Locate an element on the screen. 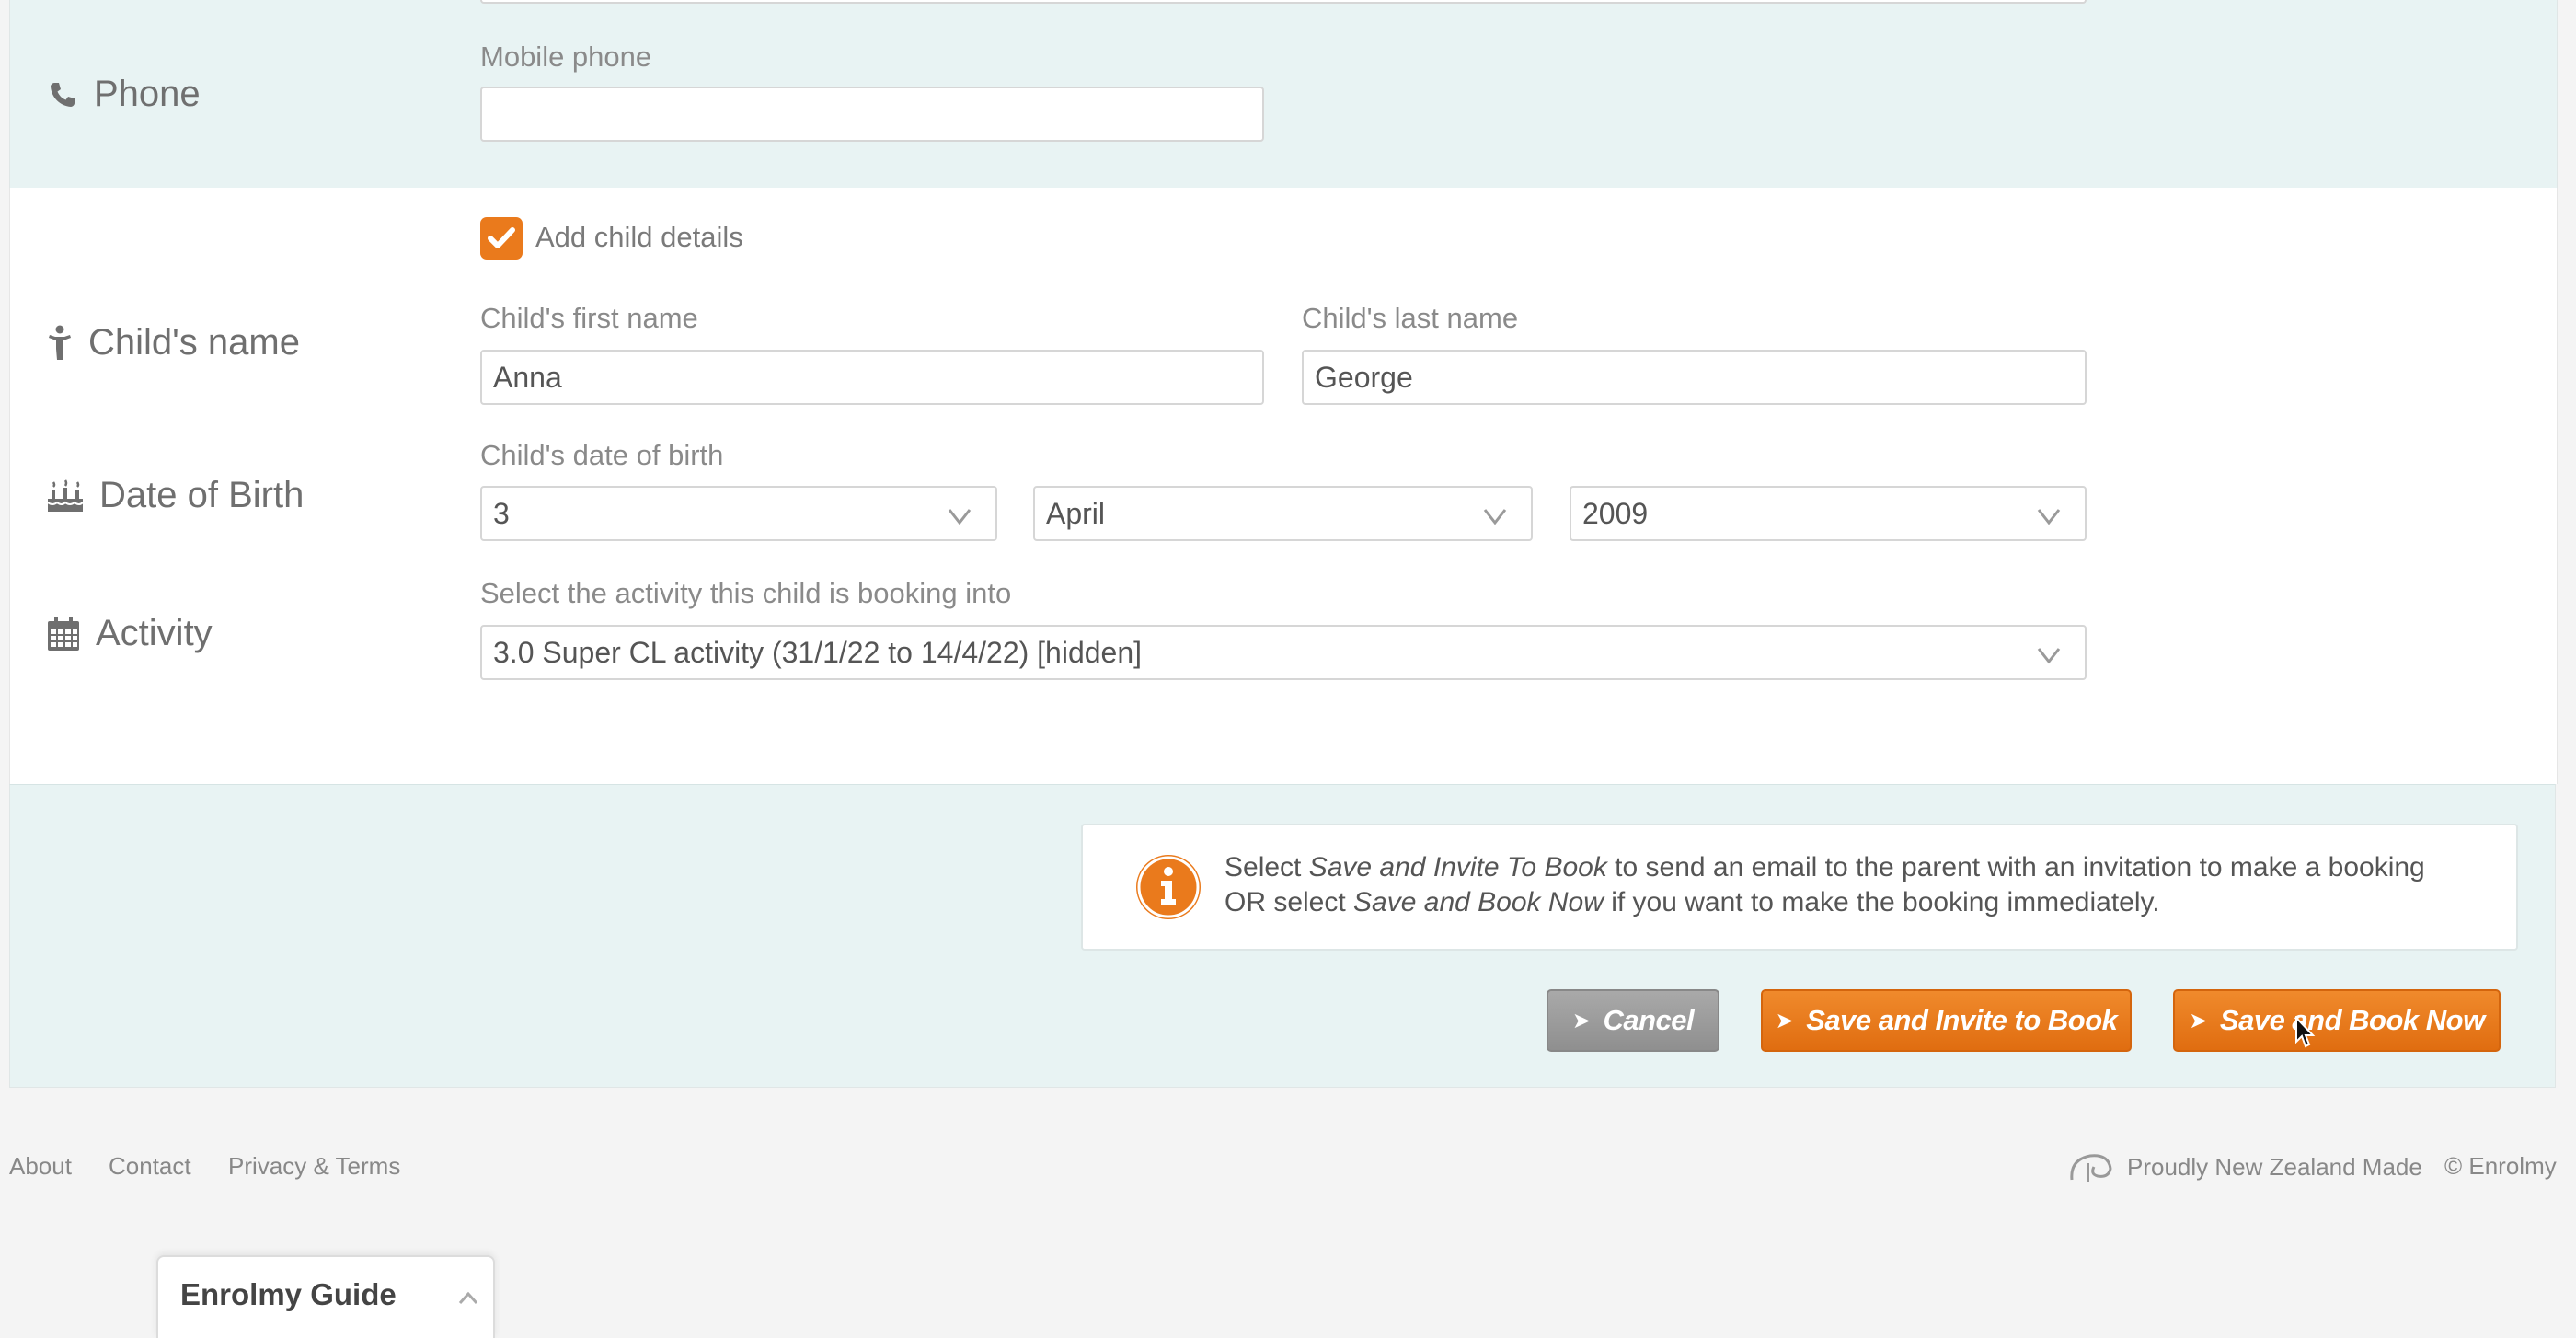 The image size is (2576, 1338). dob-month-value: April is located at coordinates (1076, 513).